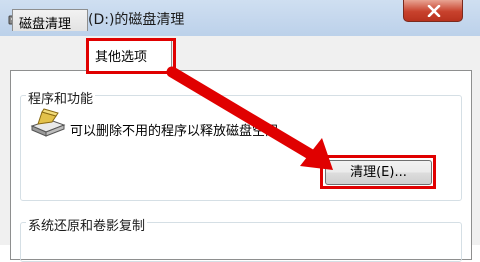 The height and width of the screenshot is (262, 480). Describe the element at coordinates (378, 172) in the screenshot. I see `annotation-box-button` at that location.